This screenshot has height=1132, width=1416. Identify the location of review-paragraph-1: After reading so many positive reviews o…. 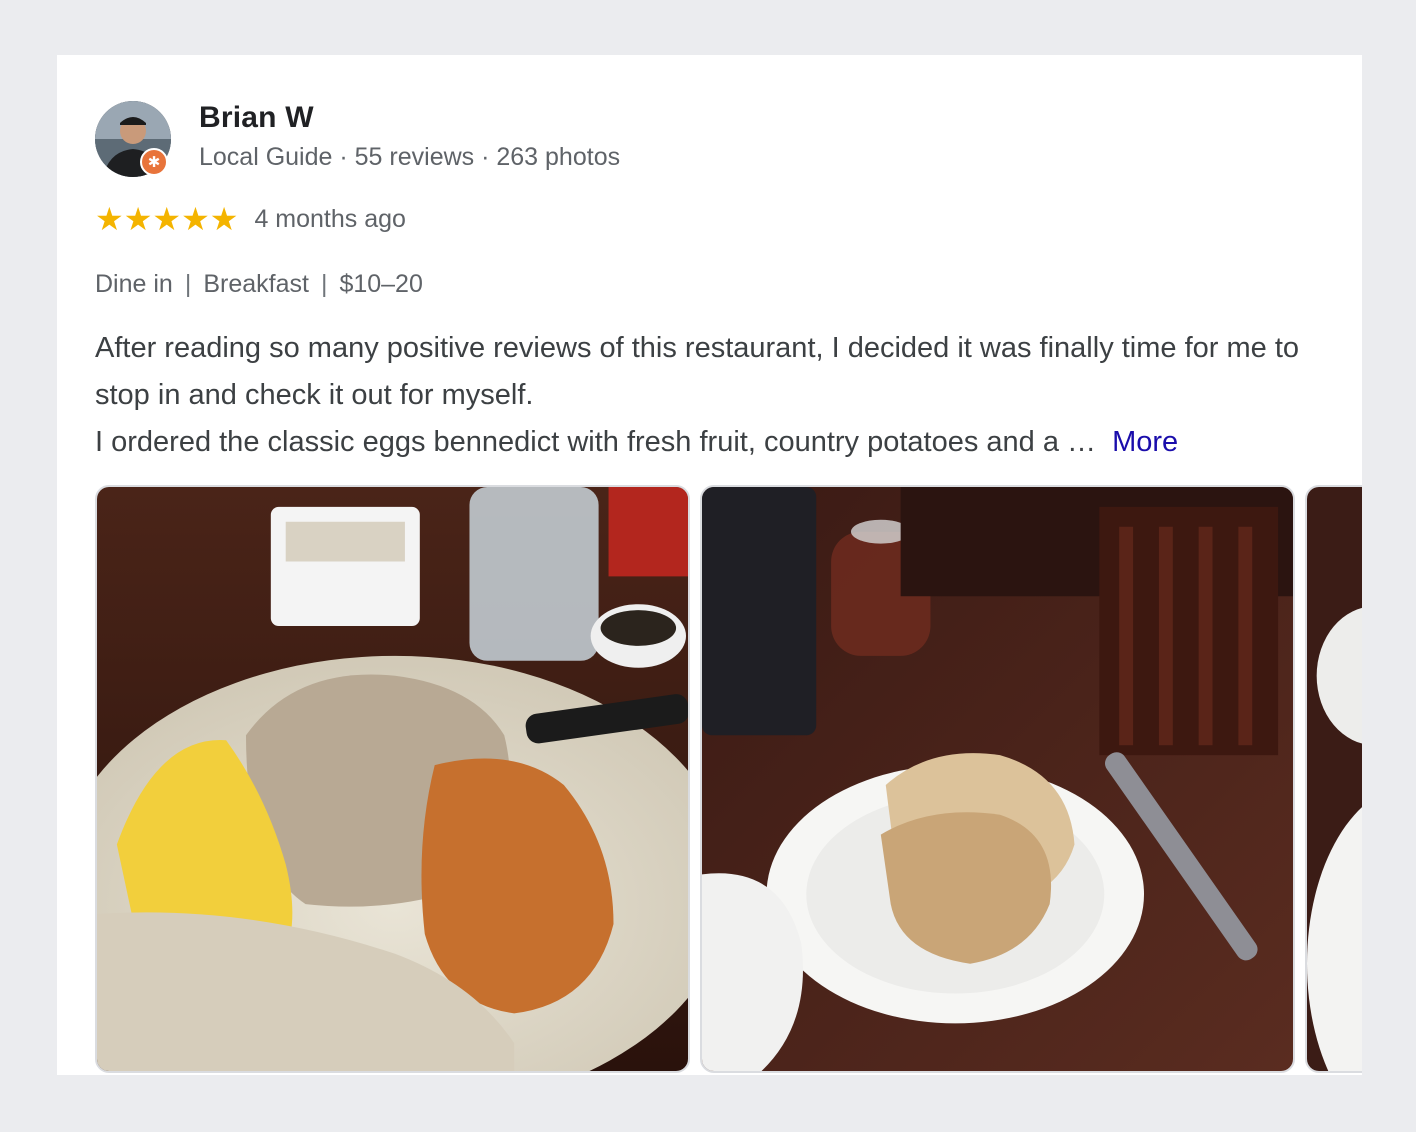
(697, 371).